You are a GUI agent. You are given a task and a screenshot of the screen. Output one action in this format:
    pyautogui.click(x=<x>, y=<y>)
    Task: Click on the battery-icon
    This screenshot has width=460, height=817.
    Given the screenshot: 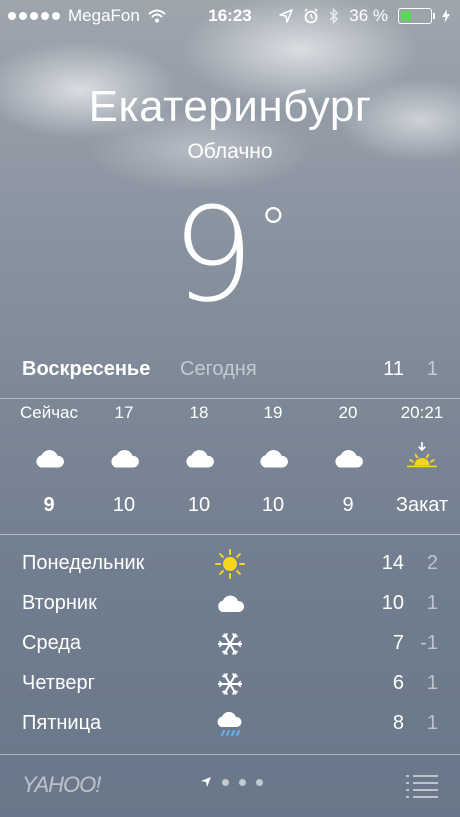 What is the action you would take?
    pyautogui.click(x=416, y=16)
    